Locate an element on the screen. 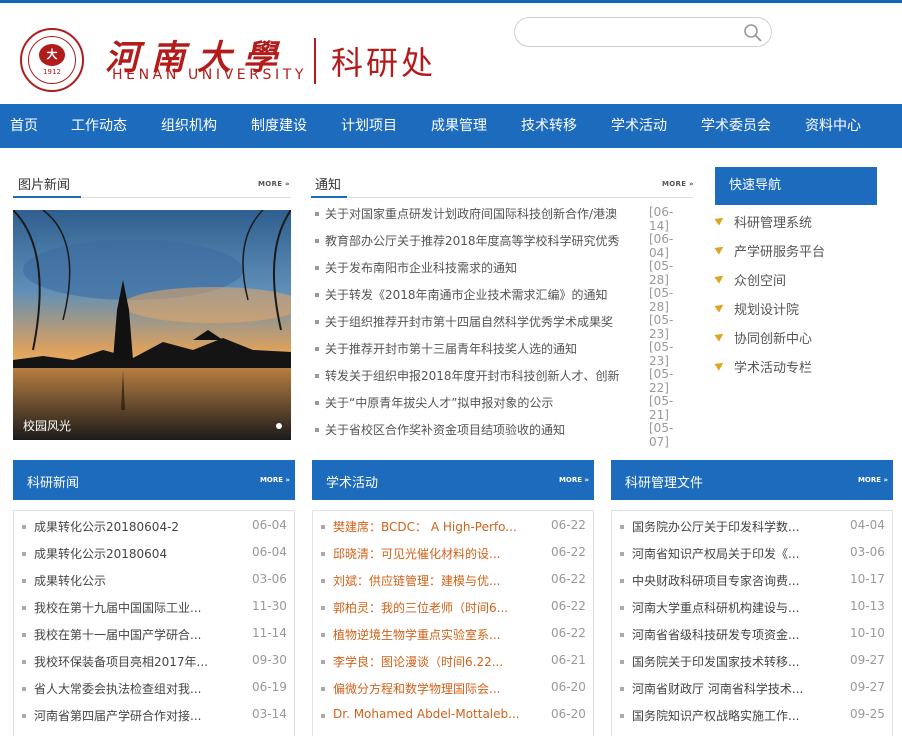 The height and width of the screenshot is (736, 902). notice-item: 关于转发《2018年南通市企业技术需求汇编》的通知 [05-28] is located at coordinates (503, 297).